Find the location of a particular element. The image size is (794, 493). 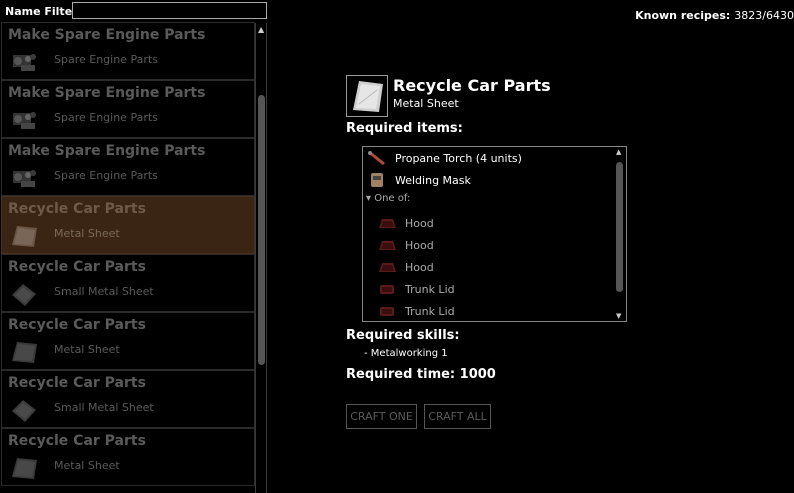

required-items-heading: Required items: is located at coordinates (404, 128).